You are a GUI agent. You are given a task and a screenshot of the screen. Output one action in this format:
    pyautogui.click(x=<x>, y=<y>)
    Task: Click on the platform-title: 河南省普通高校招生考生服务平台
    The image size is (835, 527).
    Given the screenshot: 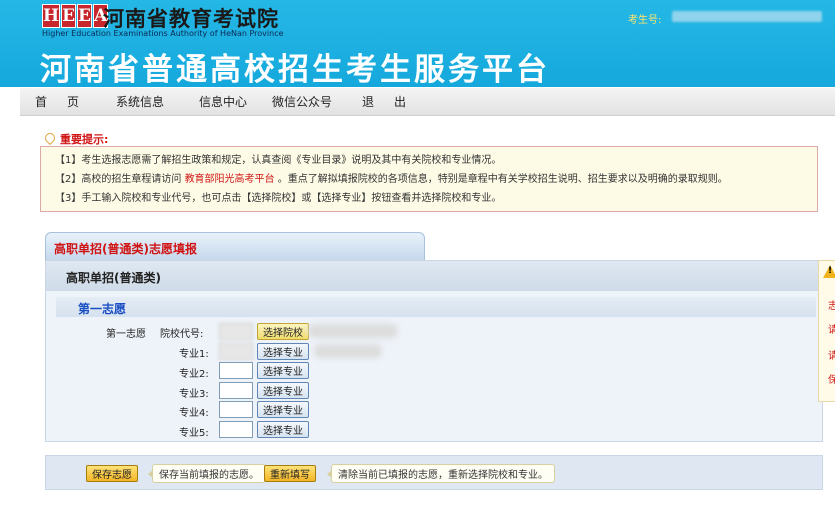 What is the action you would take?
    pyautogui.click(x=295, y=69)
    